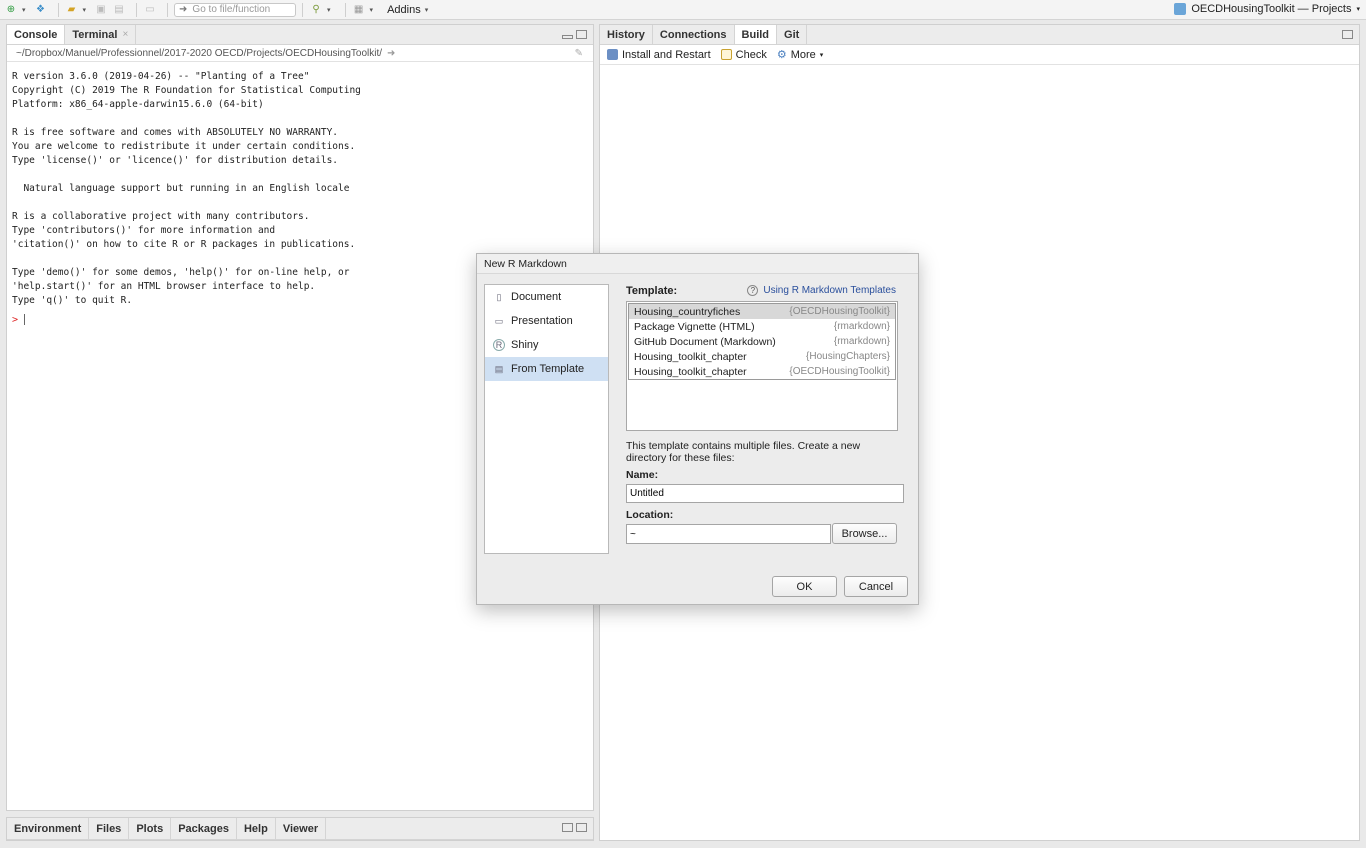 This screenshot has width=1366, height=848. I want to click on tab-files-label: Files, so click(109, 828).